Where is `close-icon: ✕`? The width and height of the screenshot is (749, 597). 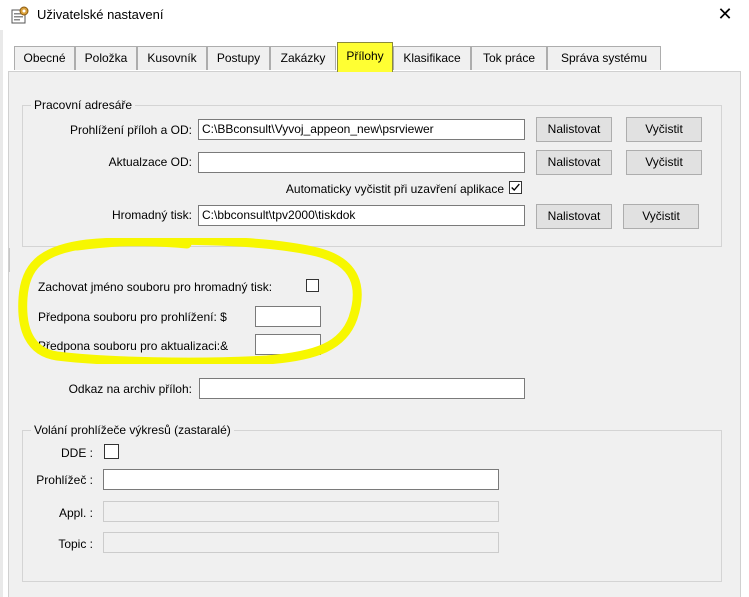 close-icon: ✕ is located at coordinates (725, 14).